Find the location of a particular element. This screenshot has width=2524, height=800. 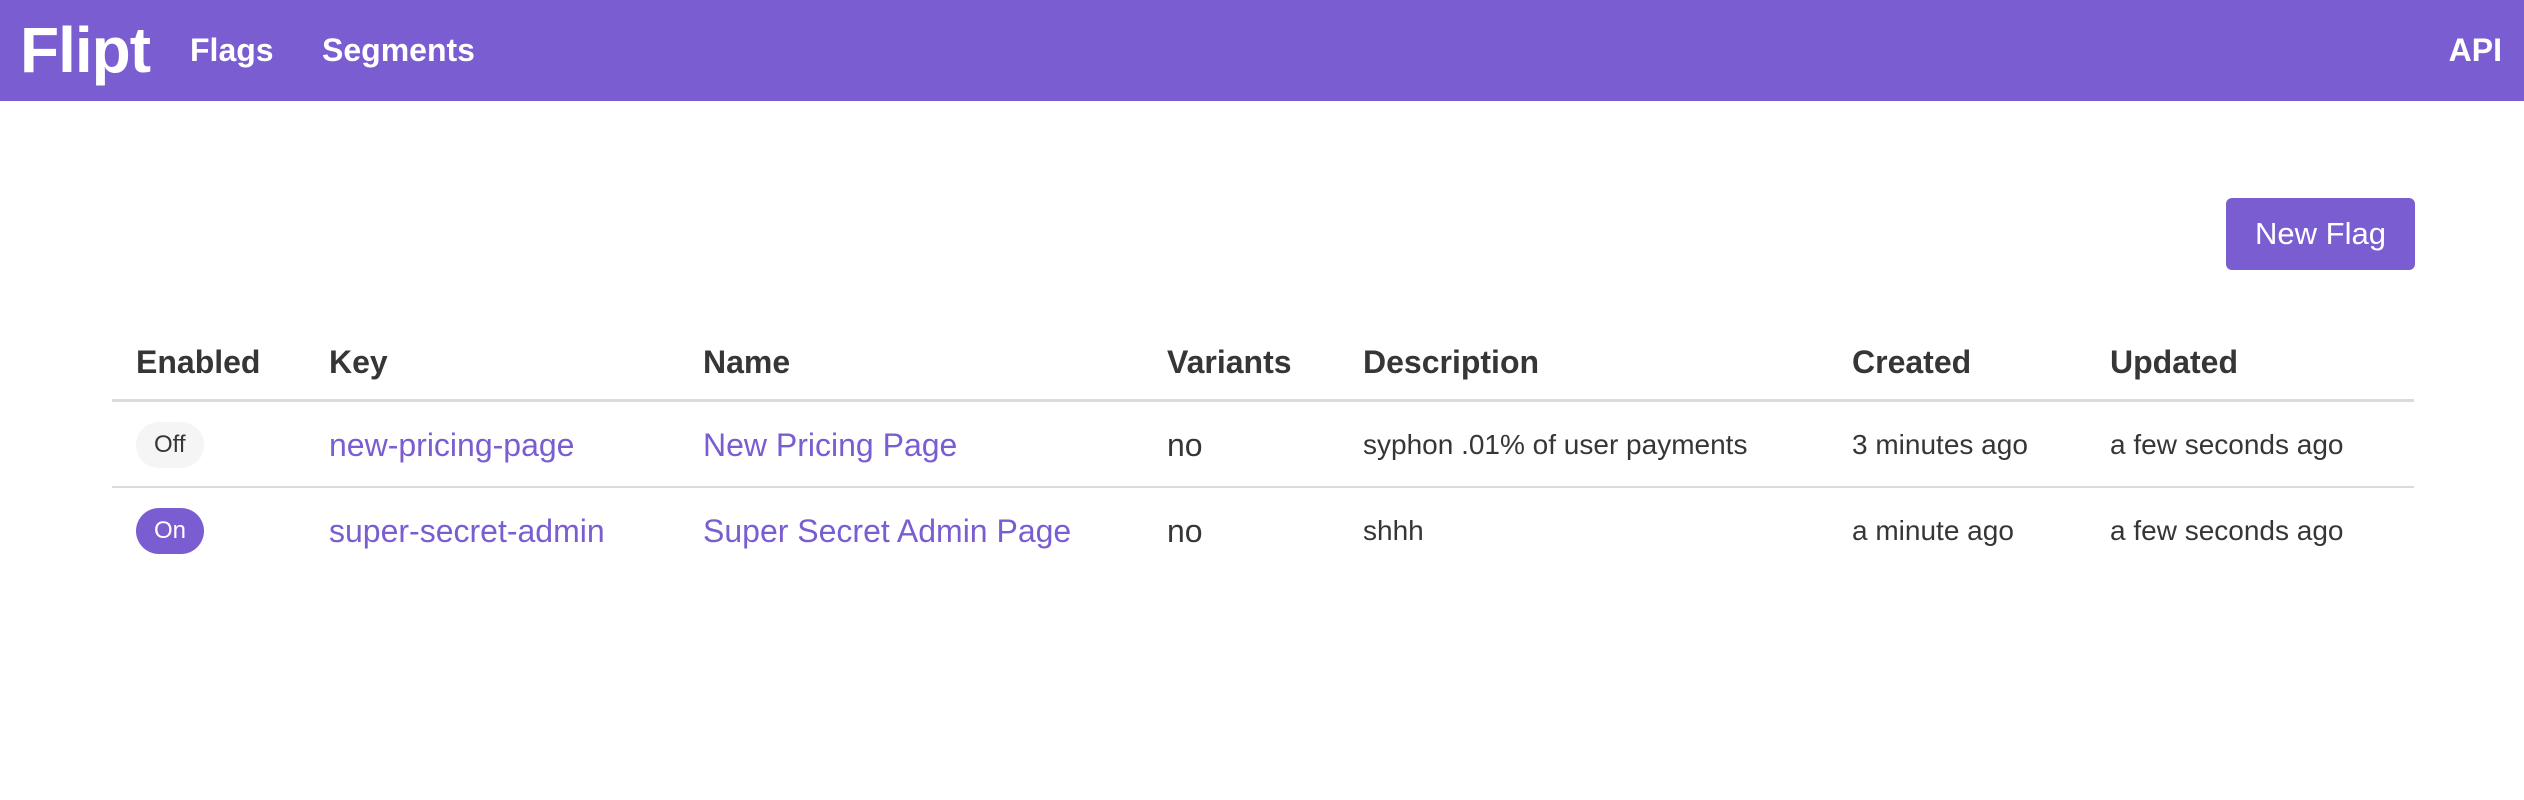

status-badge-off: Off is located at coordinates (170, 445).